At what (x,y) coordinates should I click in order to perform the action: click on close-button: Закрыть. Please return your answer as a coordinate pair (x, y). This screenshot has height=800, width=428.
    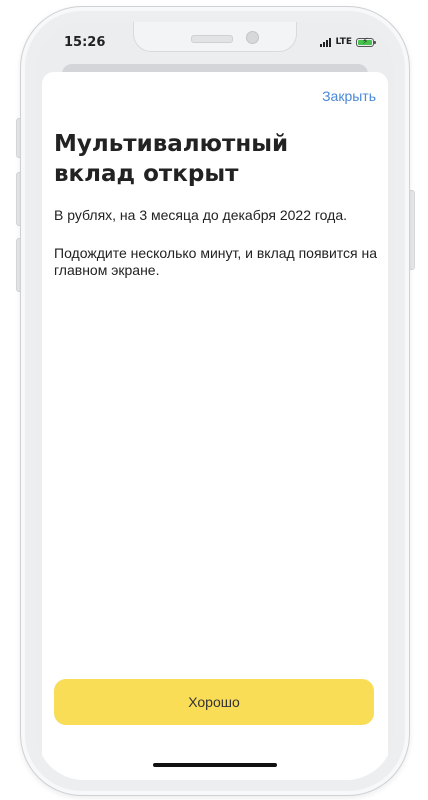
    Looking at the image, I should click on (349, 96).